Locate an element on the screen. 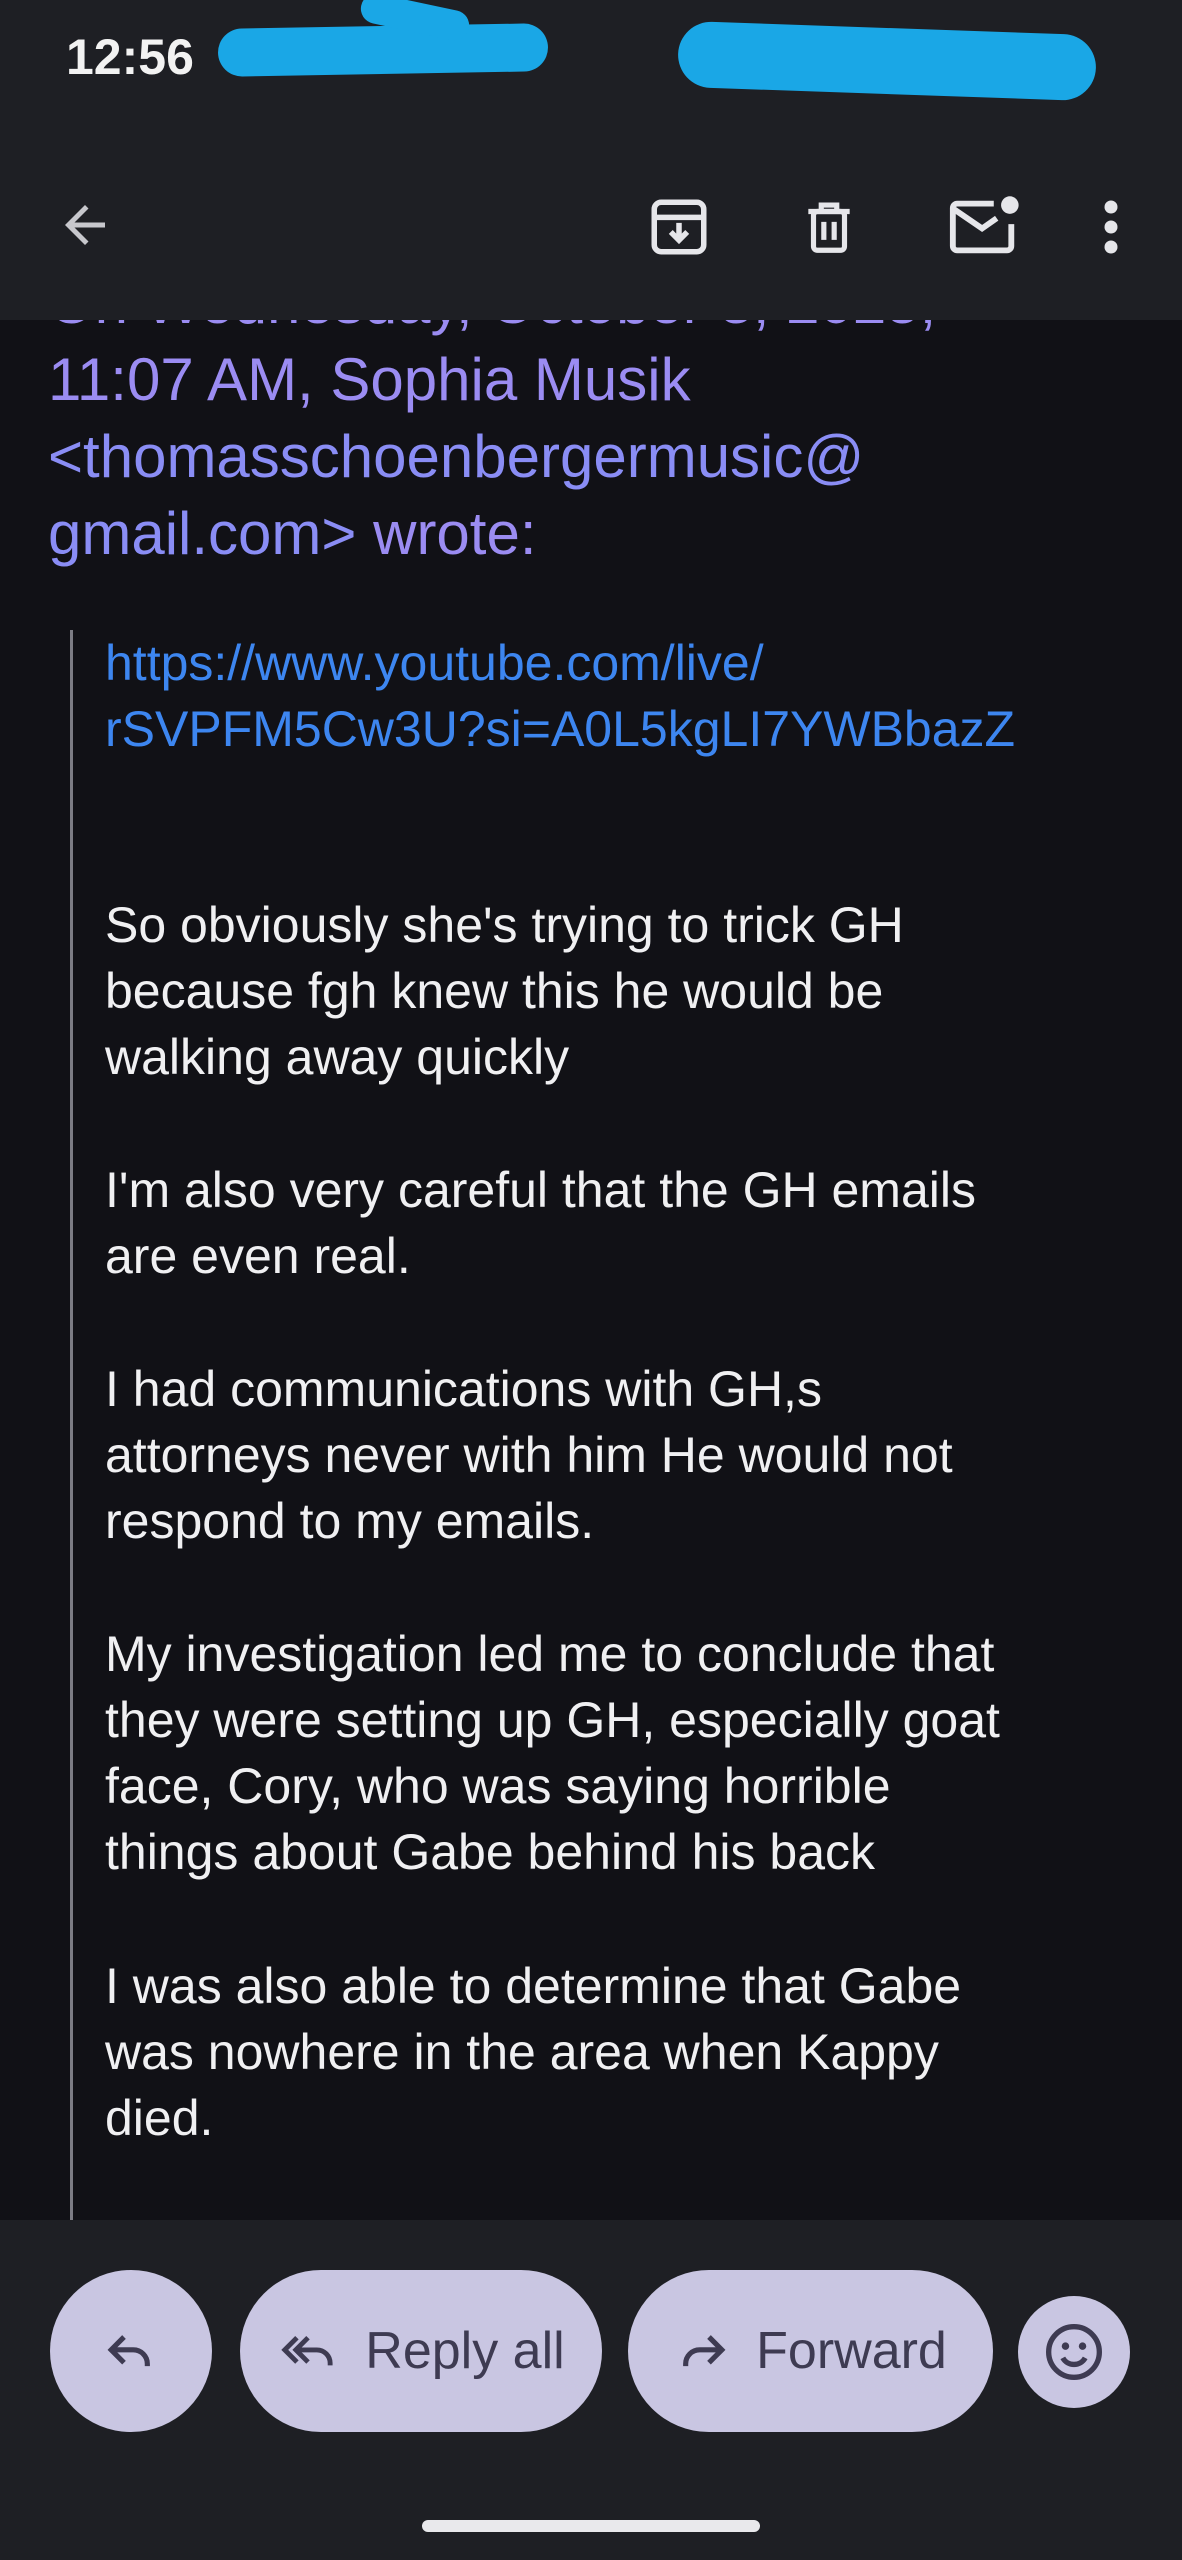 The width and height of the screenshot is (1182, 2560). quote-attribution-line: 11:07 AM, Sophia Musik is located at coordinates (369, 379).